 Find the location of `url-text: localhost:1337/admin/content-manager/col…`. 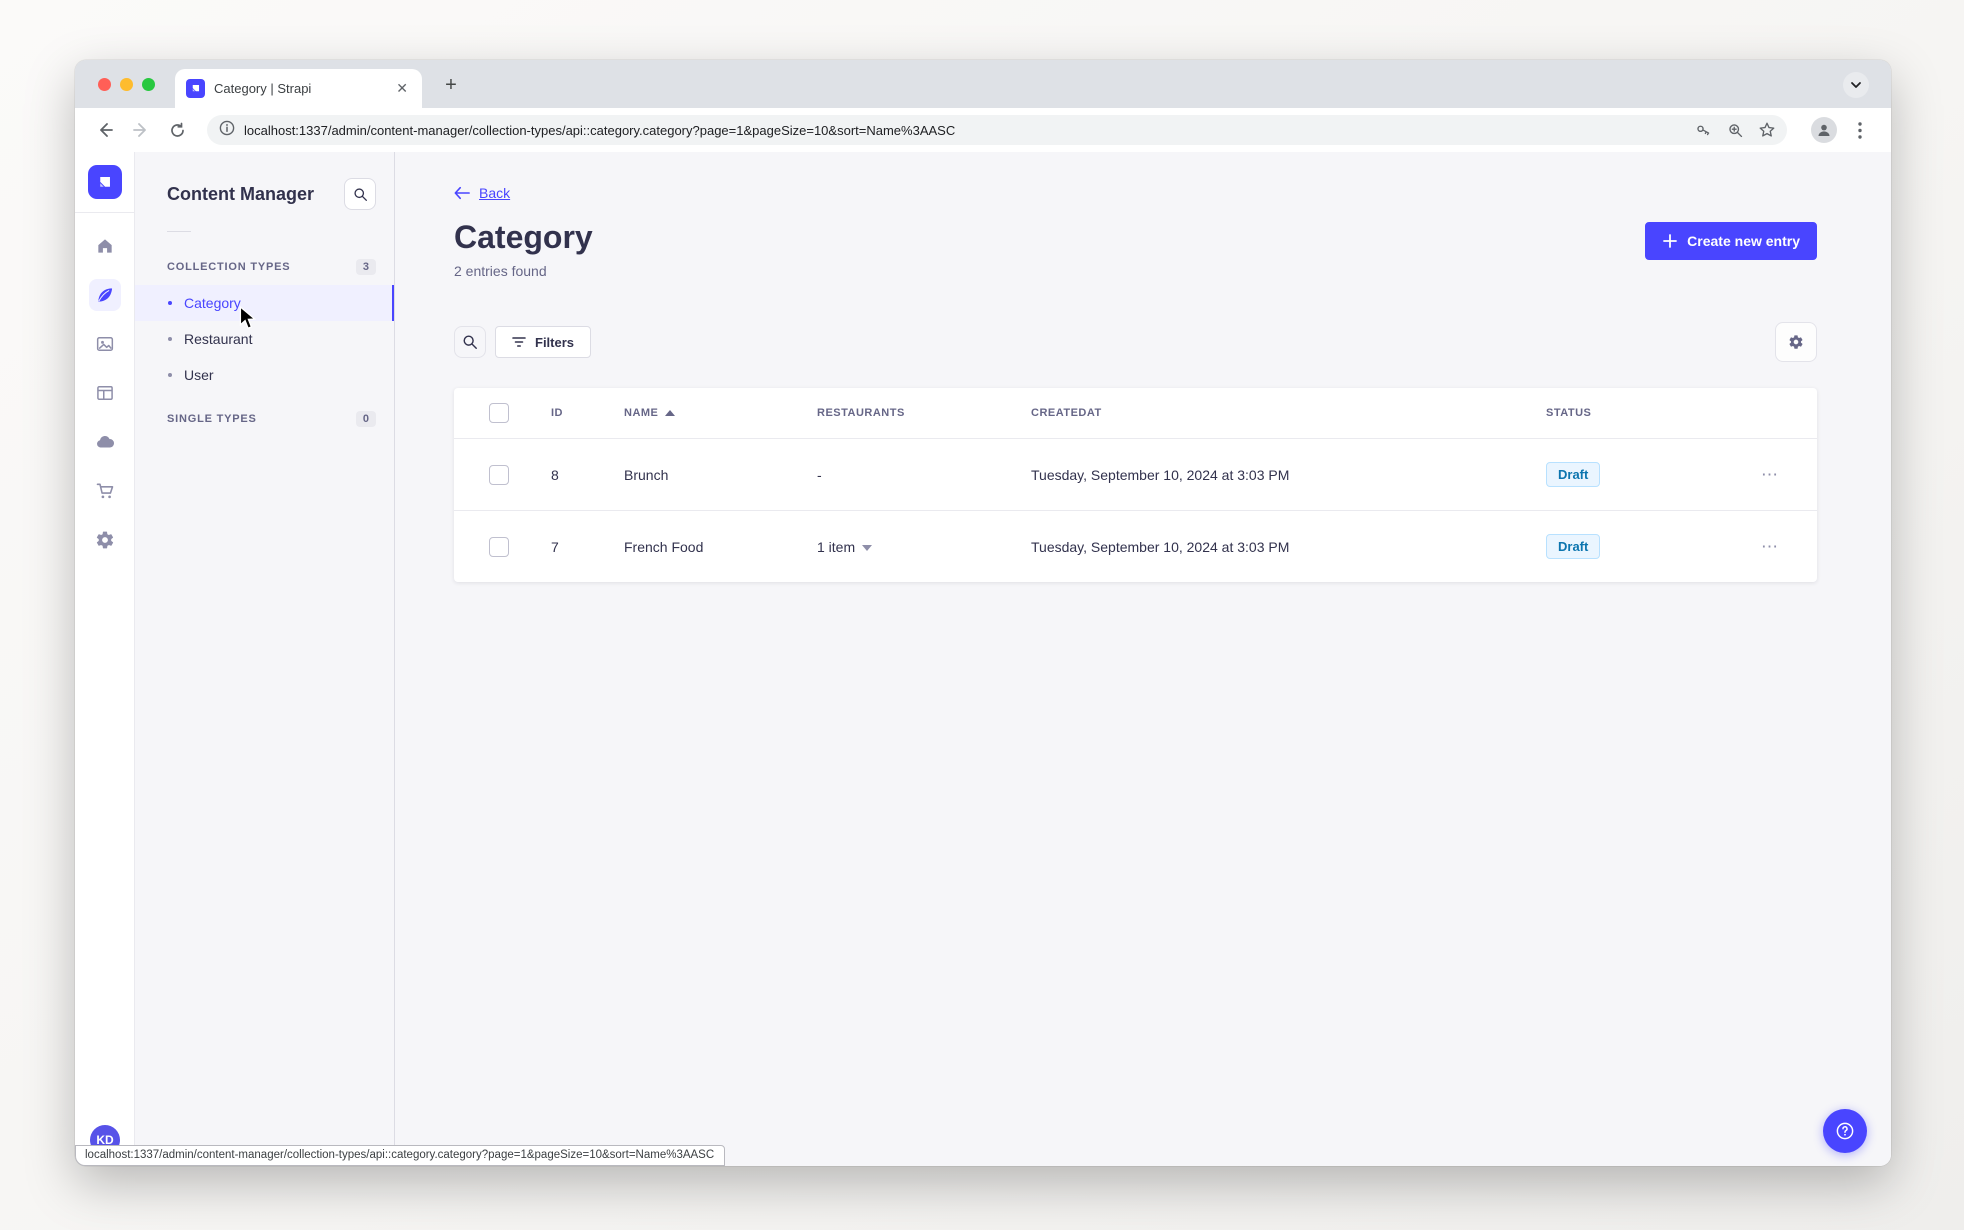

url-text: localhost:1337/admin/content-manager/col… is located at coordinates (966, 130).